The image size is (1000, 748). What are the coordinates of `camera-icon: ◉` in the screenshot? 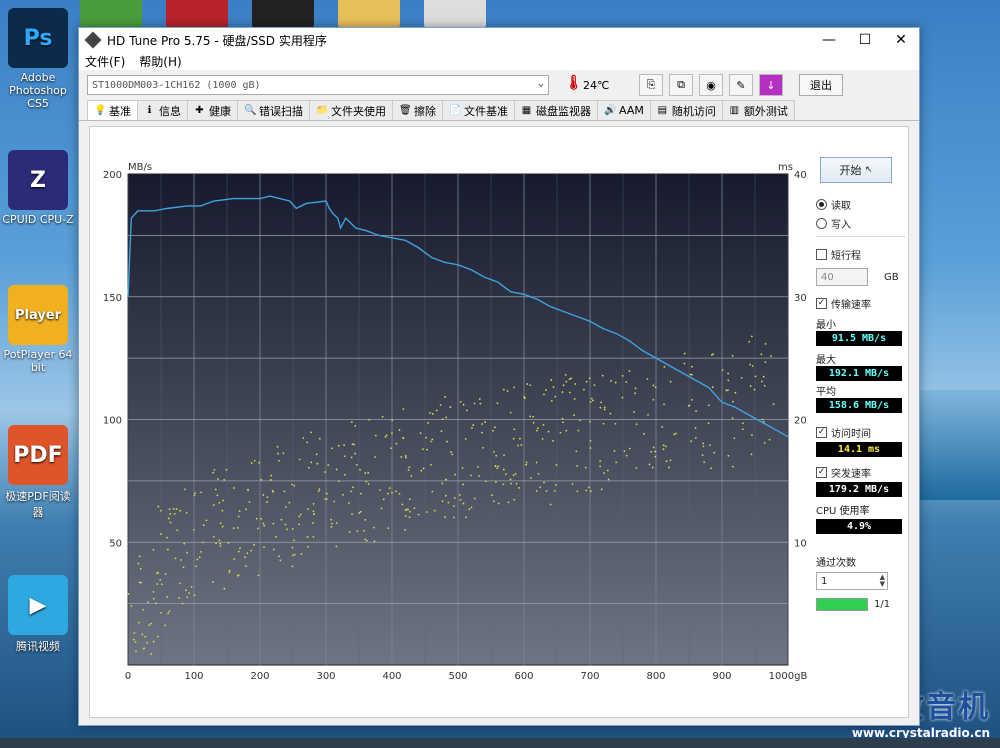 It's located at (711, 85).